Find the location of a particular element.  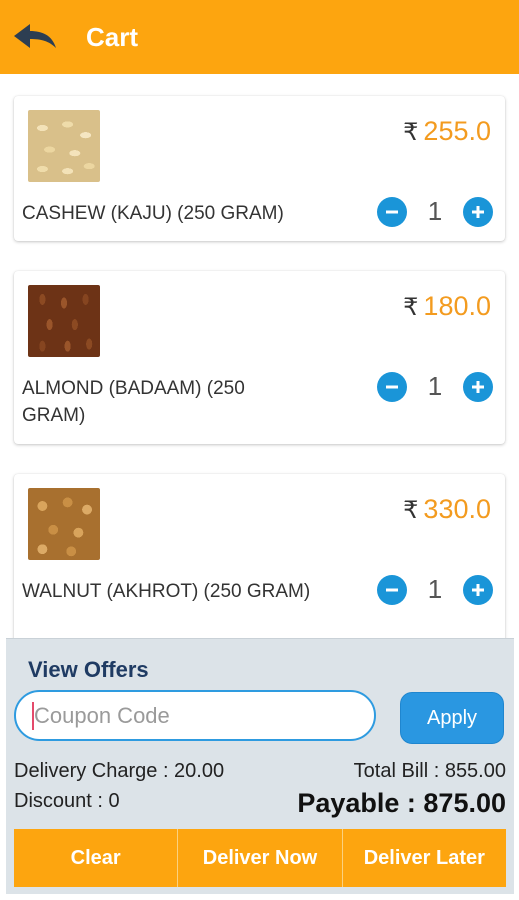

page-title: Cart is located at coordinates (112, 36).